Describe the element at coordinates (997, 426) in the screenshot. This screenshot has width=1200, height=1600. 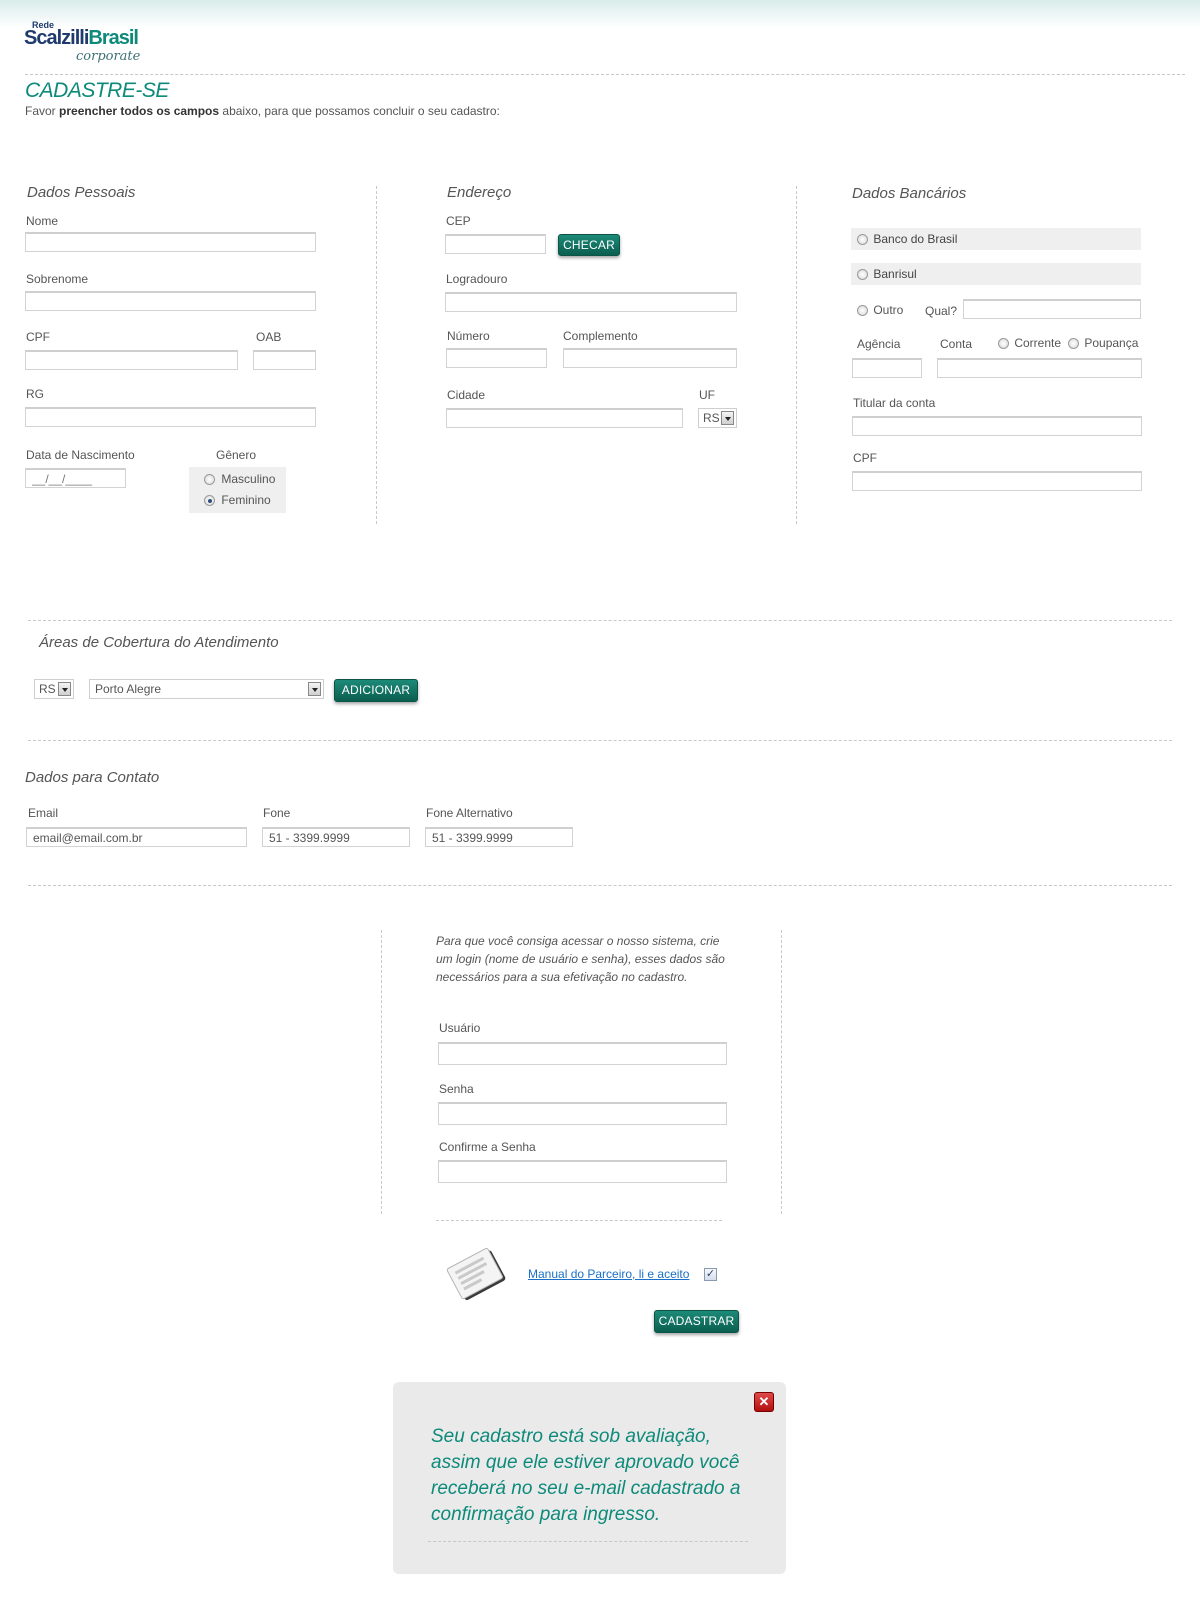
I see `titular-input` at that location.